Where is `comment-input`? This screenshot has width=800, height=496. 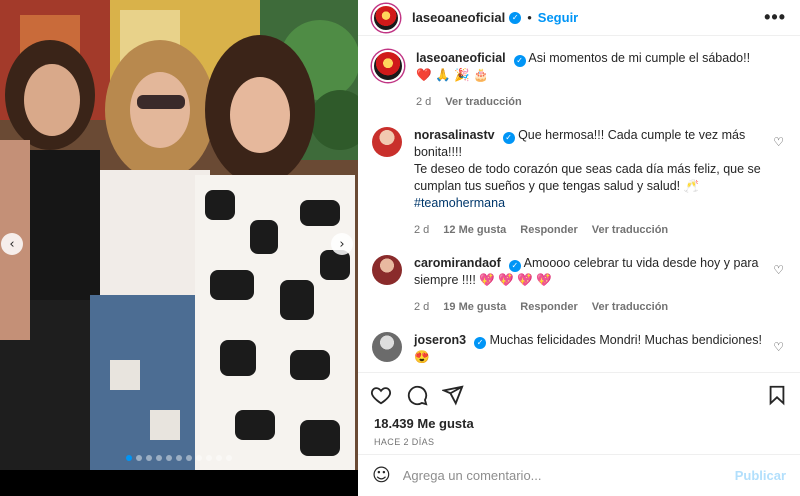
comment-input is located at coordinates (562, 475).